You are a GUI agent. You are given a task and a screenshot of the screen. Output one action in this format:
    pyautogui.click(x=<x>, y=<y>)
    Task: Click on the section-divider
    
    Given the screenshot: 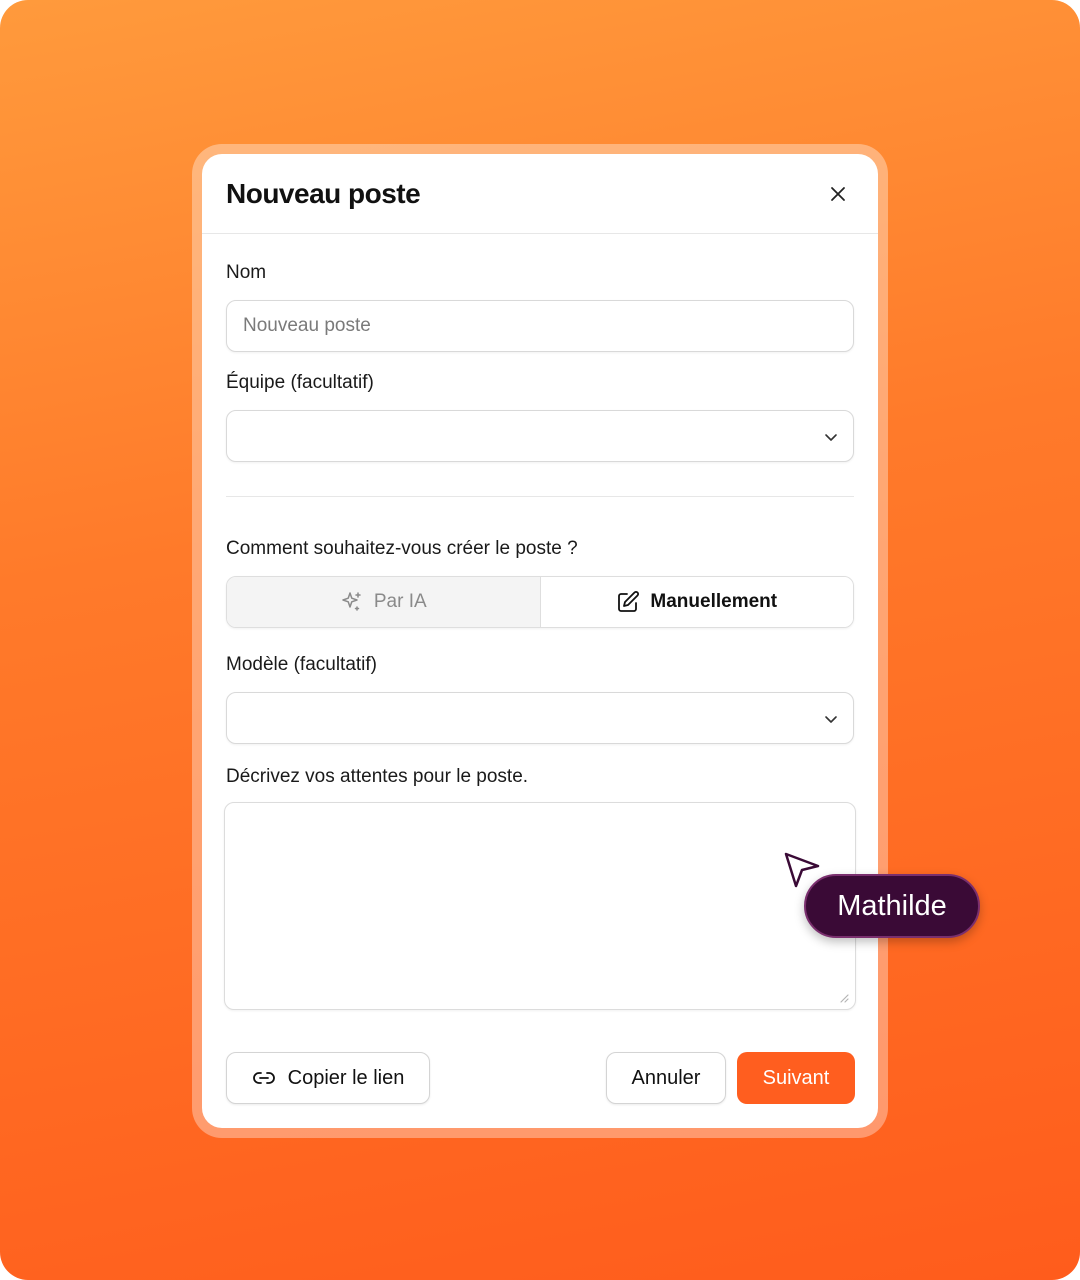 What is the action you would take?
    pyautogui.click(x=540, y=496)
    